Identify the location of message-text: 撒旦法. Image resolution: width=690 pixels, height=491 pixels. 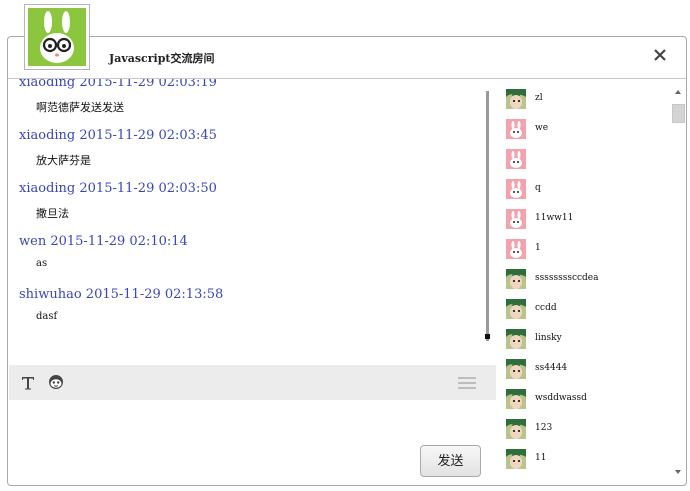
(52, 213).